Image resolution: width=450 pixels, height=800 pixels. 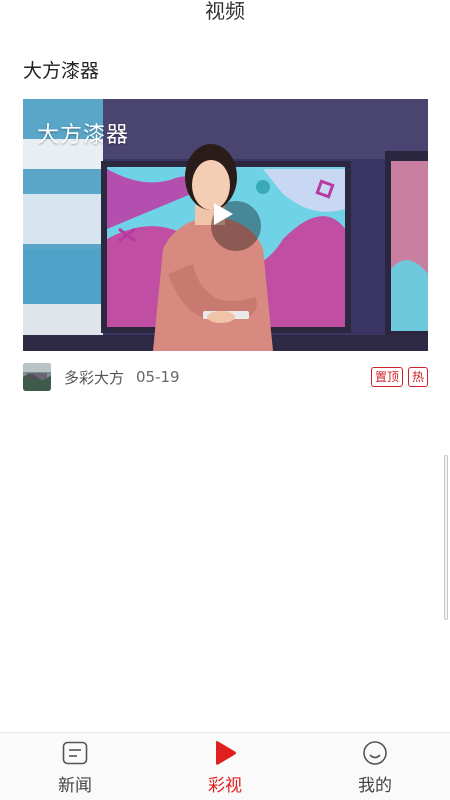 What do you see at coordinates (158, 377) in the screenshot?
I see `publish-date: 05-19` at bounding box center [158, 377].